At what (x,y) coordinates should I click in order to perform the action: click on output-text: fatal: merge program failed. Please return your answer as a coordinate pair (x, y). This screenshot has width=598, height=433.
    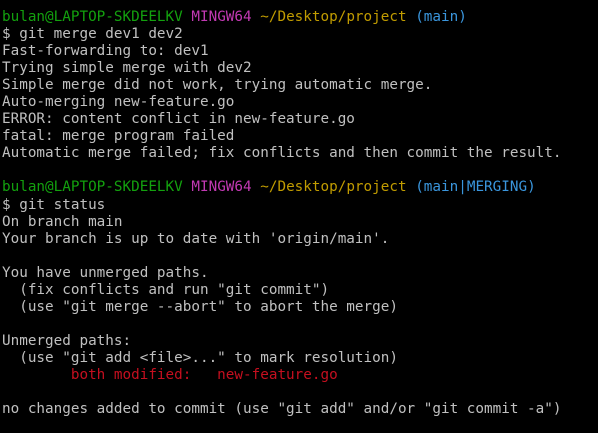
    Looking at the image, I should click on (118, 136).